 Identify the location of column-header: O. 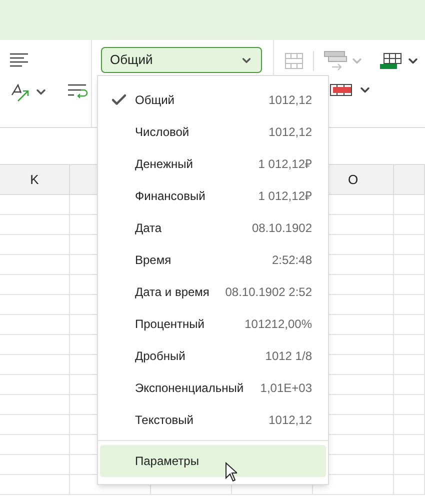
(353, 180).